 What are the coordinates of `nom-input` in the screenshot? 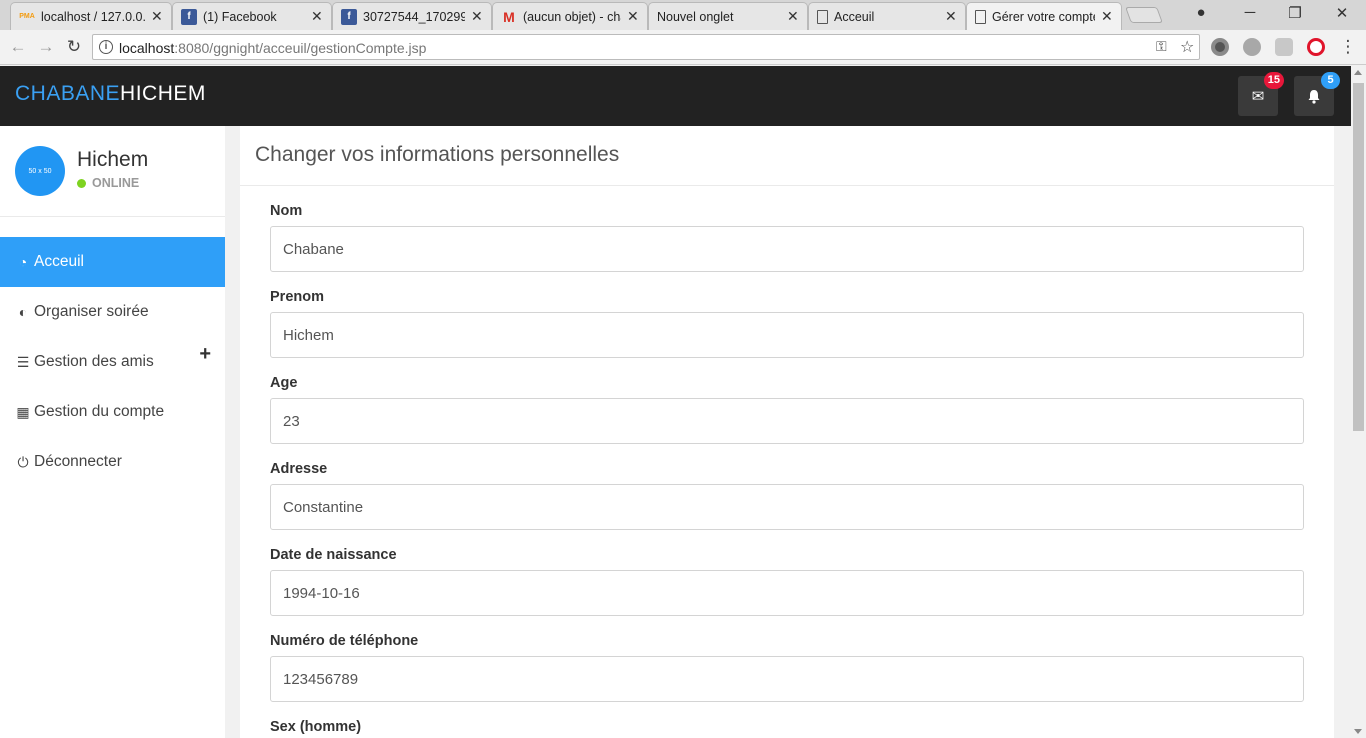 It's located at (787, 249).